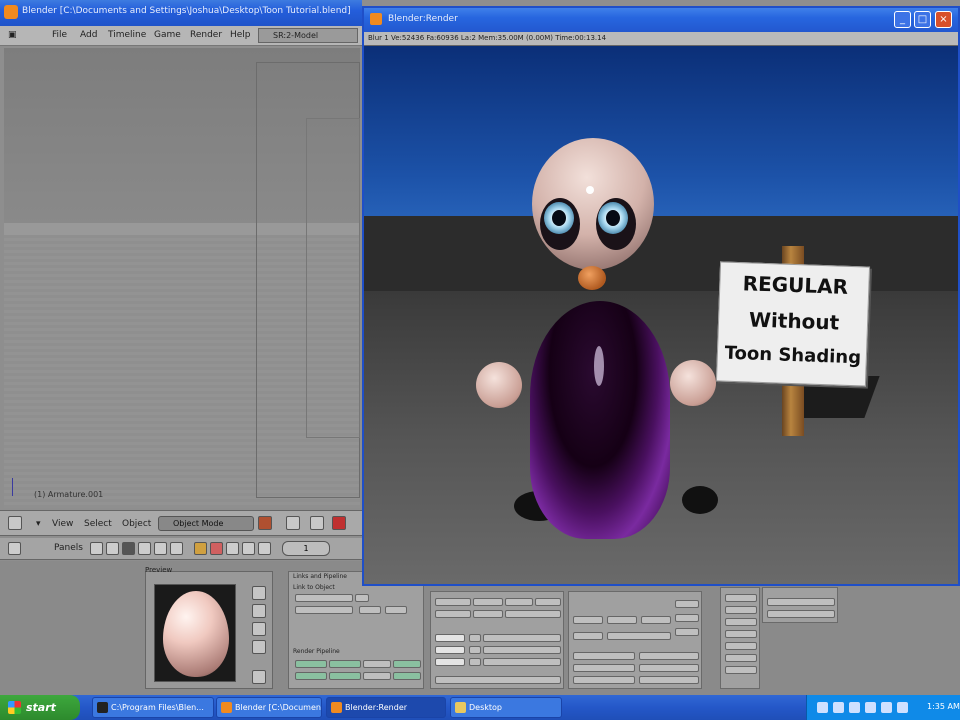 This screenshot has width=960, height=720. Describe the element at coordinates (259, 677) in the screenshot. I see `preview-refresh-icon` at that location.